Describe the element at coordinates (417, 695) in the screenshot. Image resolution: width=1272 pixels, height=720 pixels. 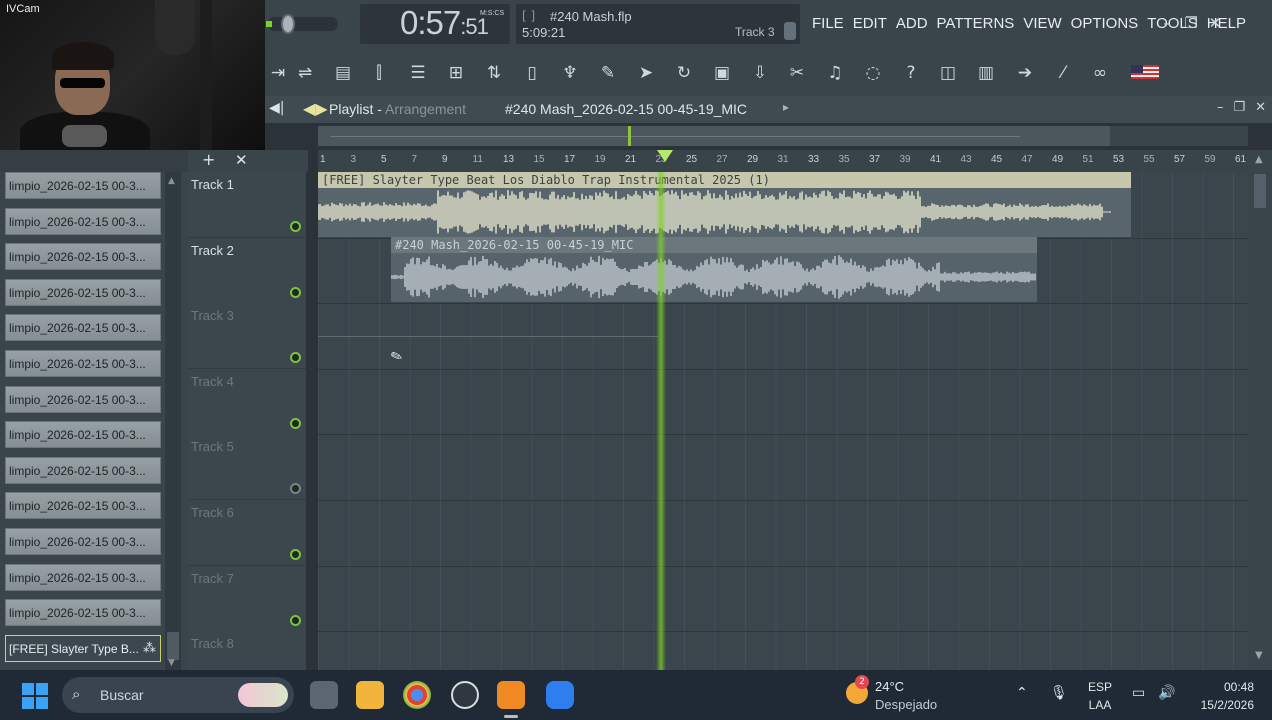
I see `chrome-icon` at that location.